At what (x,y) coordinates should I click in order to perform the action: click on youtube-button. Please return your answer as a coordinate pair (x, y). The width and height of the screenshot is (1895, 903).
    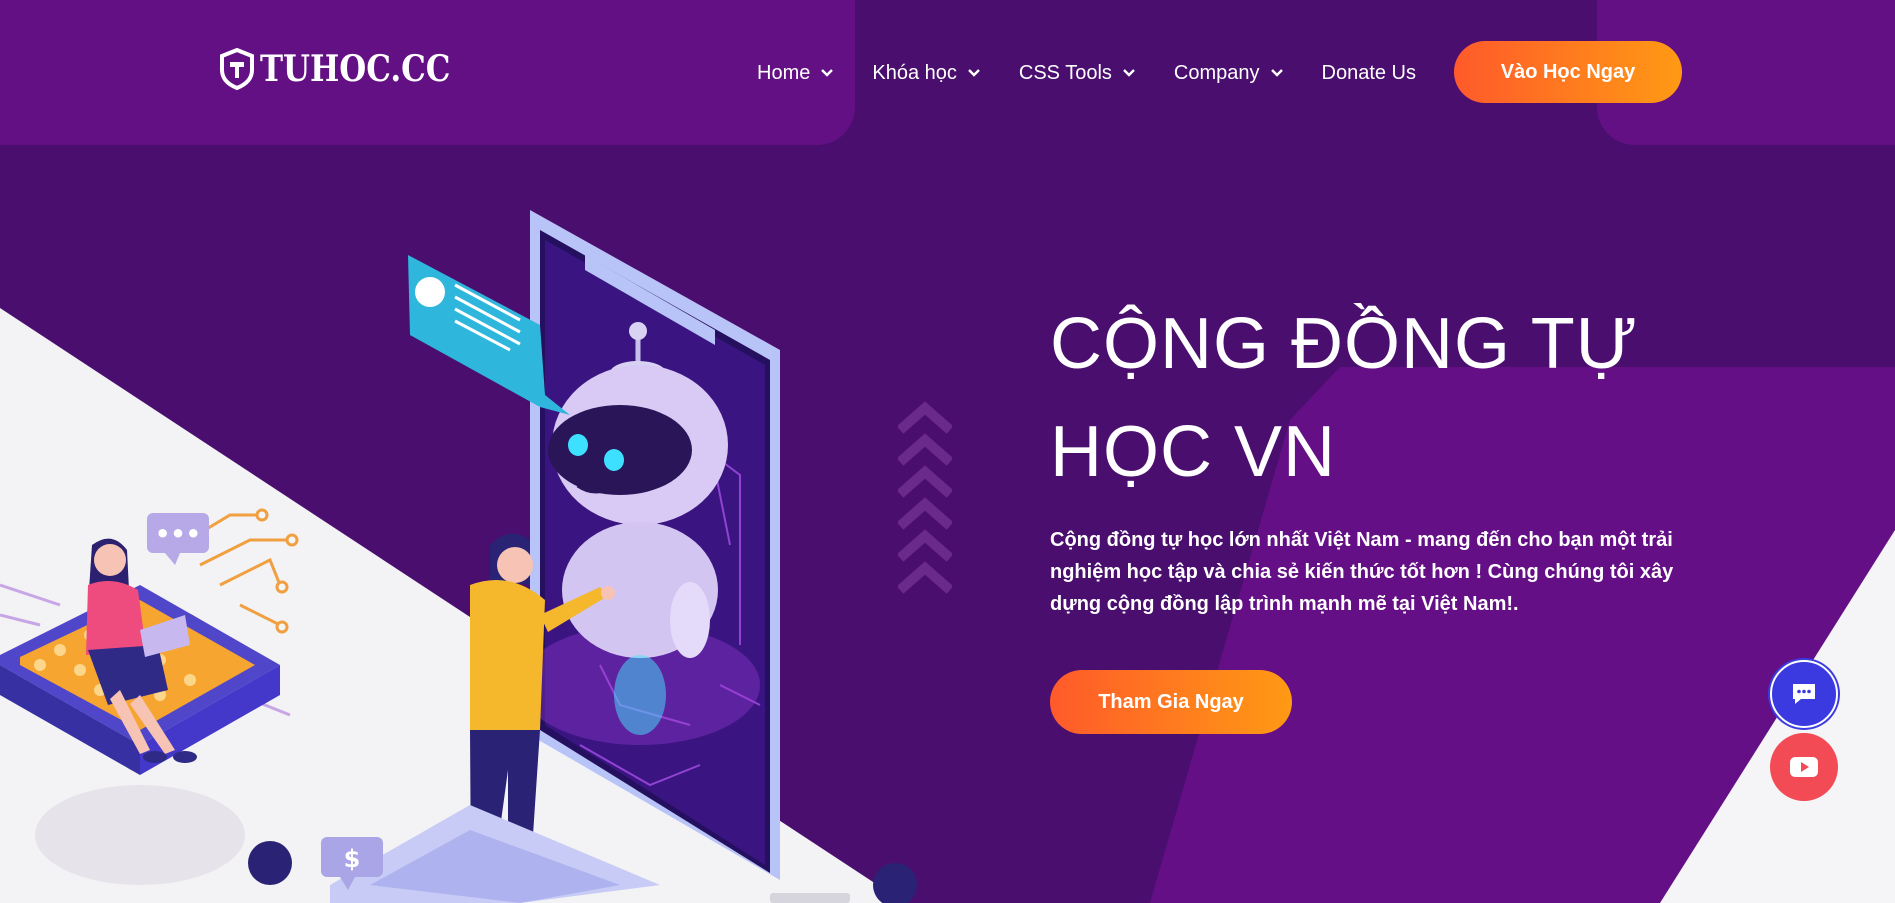
    Looking at the image, I should click on (1804, 767).